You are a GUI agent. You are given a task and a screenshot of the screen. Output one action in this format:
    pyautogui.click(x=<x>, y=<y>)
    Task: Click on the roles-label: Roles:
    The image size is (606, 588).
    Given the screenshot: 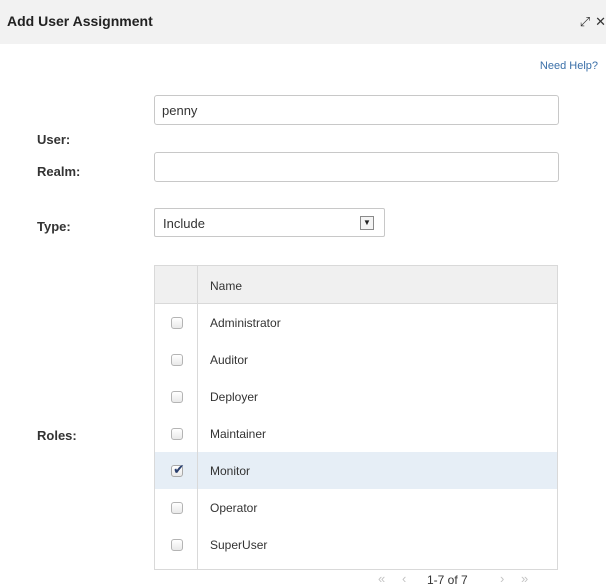 What is the action you would take?
    pyautogui.click(x=57, y=435)
    